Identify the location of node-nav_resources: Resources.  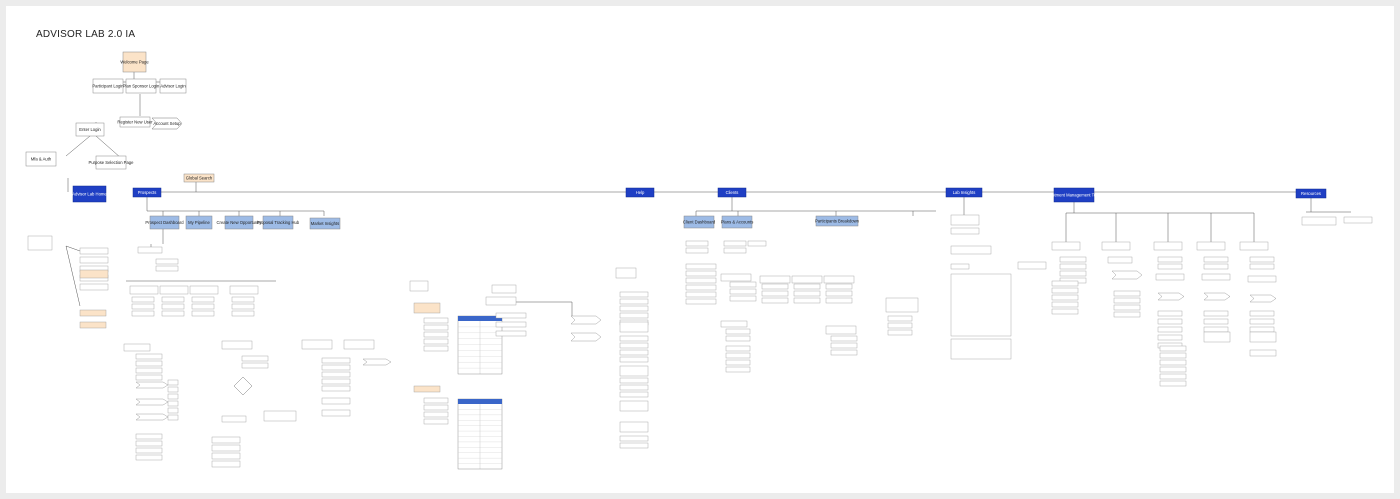
(1311, 193).